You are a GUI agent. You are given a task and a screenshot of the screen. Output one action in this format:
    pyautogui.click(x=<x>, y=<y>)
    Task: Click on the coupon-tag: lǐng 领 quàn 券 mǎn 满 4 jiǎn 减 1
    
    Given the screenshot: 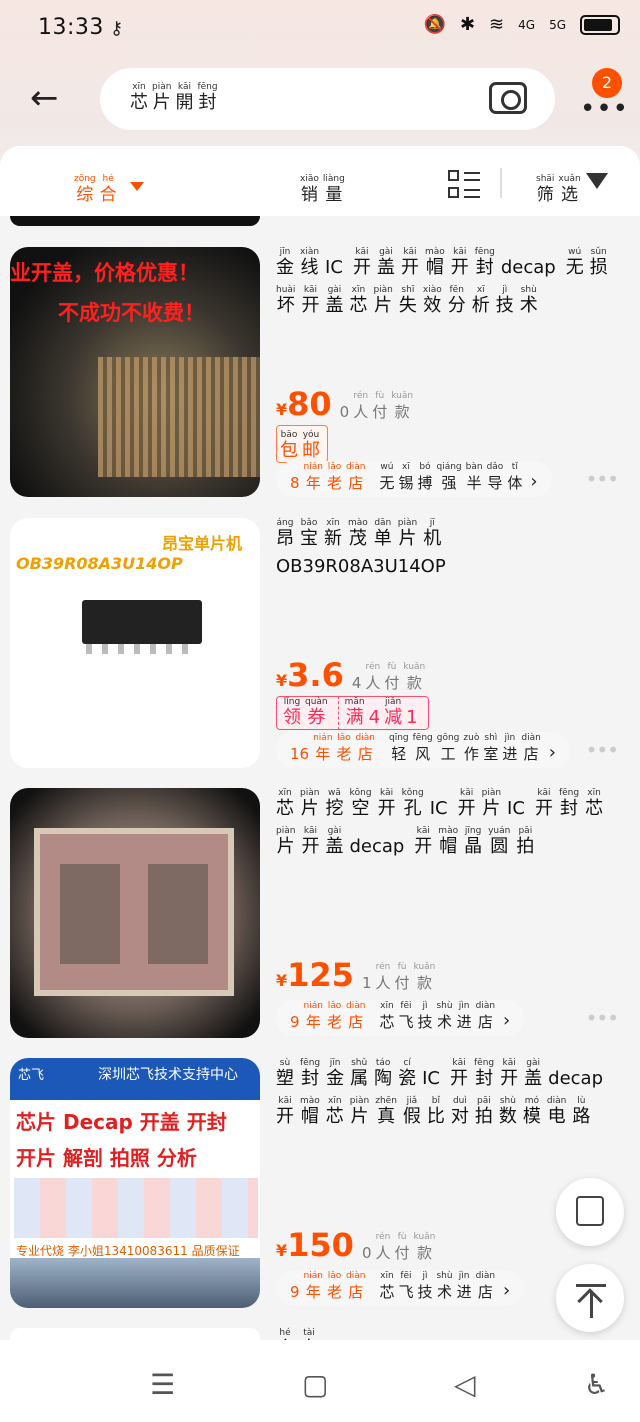 What is the action you would take?
    pyautogui.click(x=352, y=713)
    